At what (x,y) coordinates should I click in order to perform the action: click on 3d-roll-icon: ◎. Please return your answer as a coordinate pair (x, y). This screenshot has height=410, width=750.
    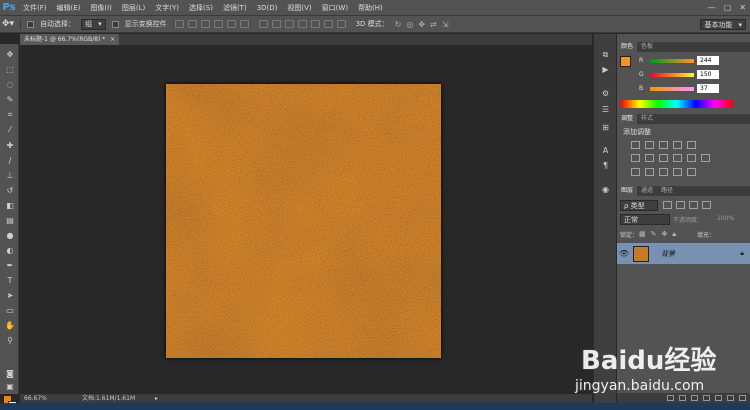
    Looking at the image, I should click on (409, 24).